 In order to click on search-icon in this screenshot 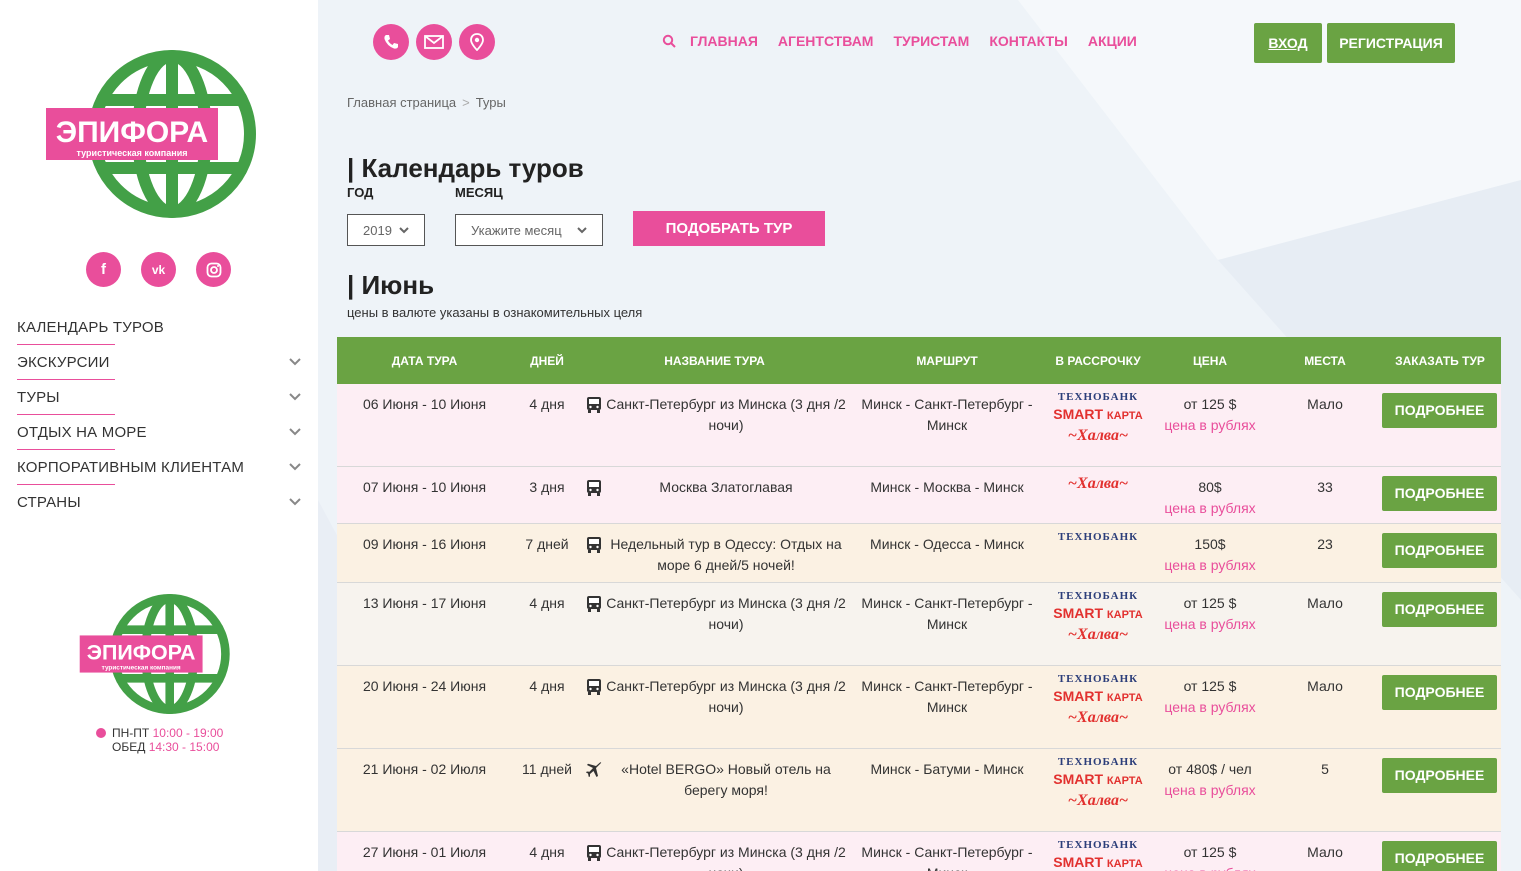, I will do `click(669, 41)`.